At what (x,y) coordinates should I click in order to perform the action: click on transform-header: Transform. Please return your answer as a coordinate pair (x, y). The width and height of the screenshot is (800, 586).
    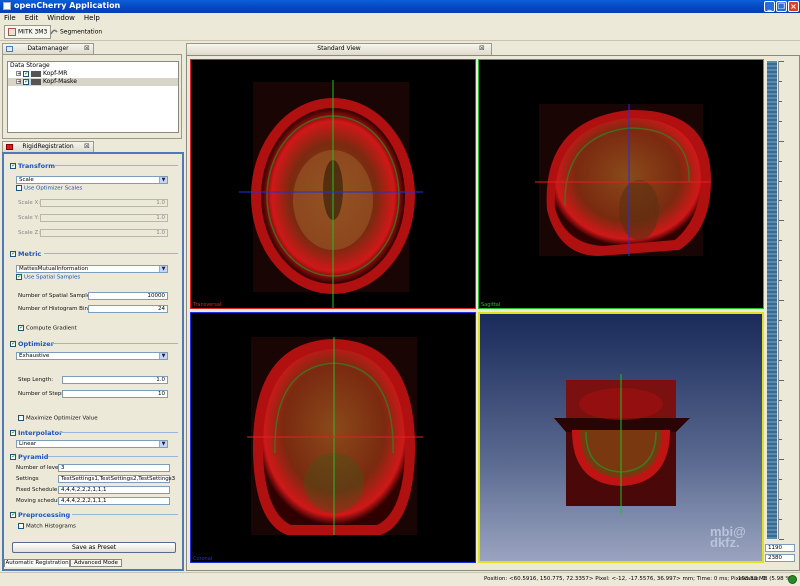
    Looking at the image, I should click on (32, 165).